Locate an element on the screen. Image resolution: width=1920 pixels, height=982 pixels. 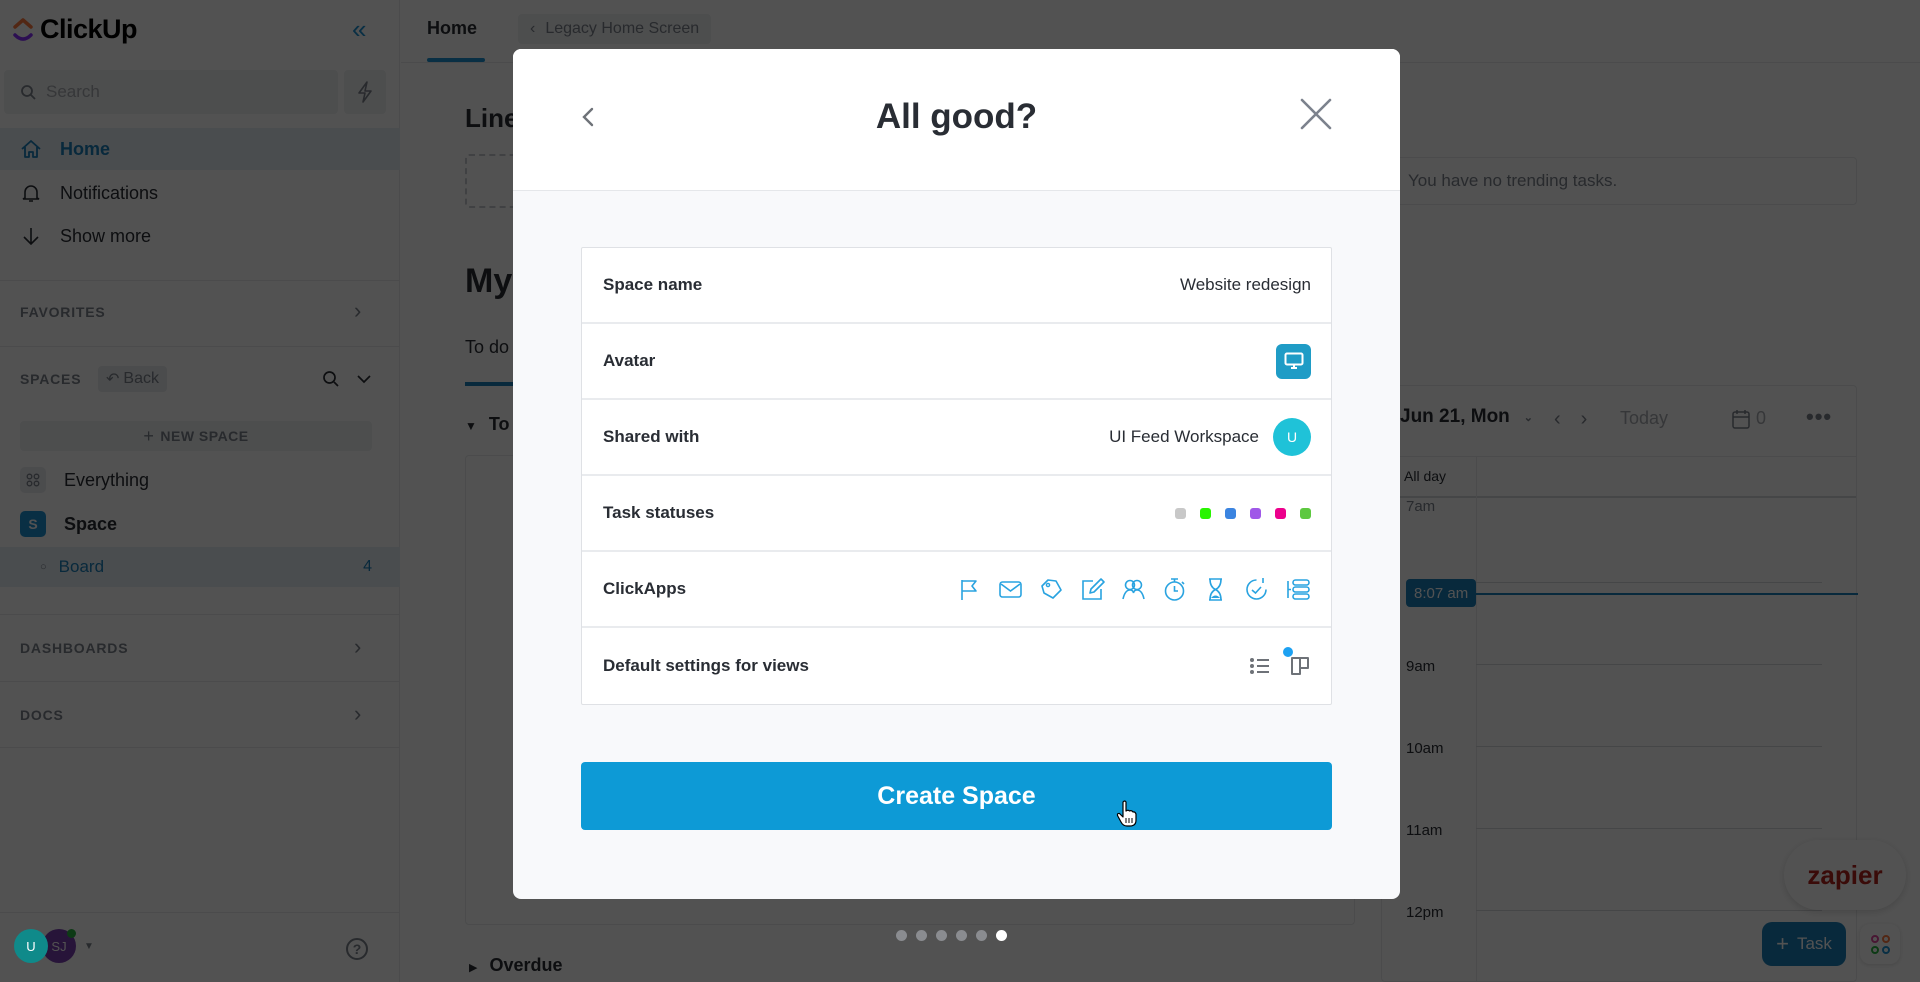
mail-icon is located at coordinates (1010, 589).